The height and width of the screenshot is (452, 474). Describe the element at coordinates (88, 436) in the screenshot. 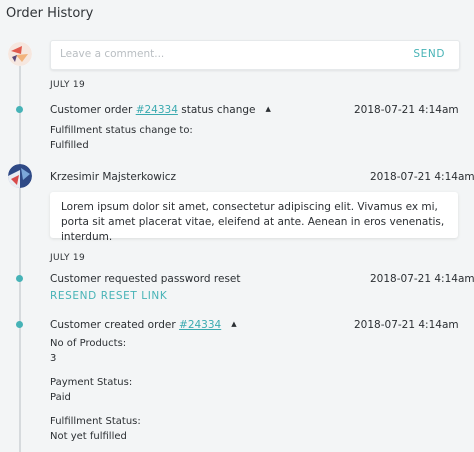

I see `detail-value: Not yet fulfilled` at that location.